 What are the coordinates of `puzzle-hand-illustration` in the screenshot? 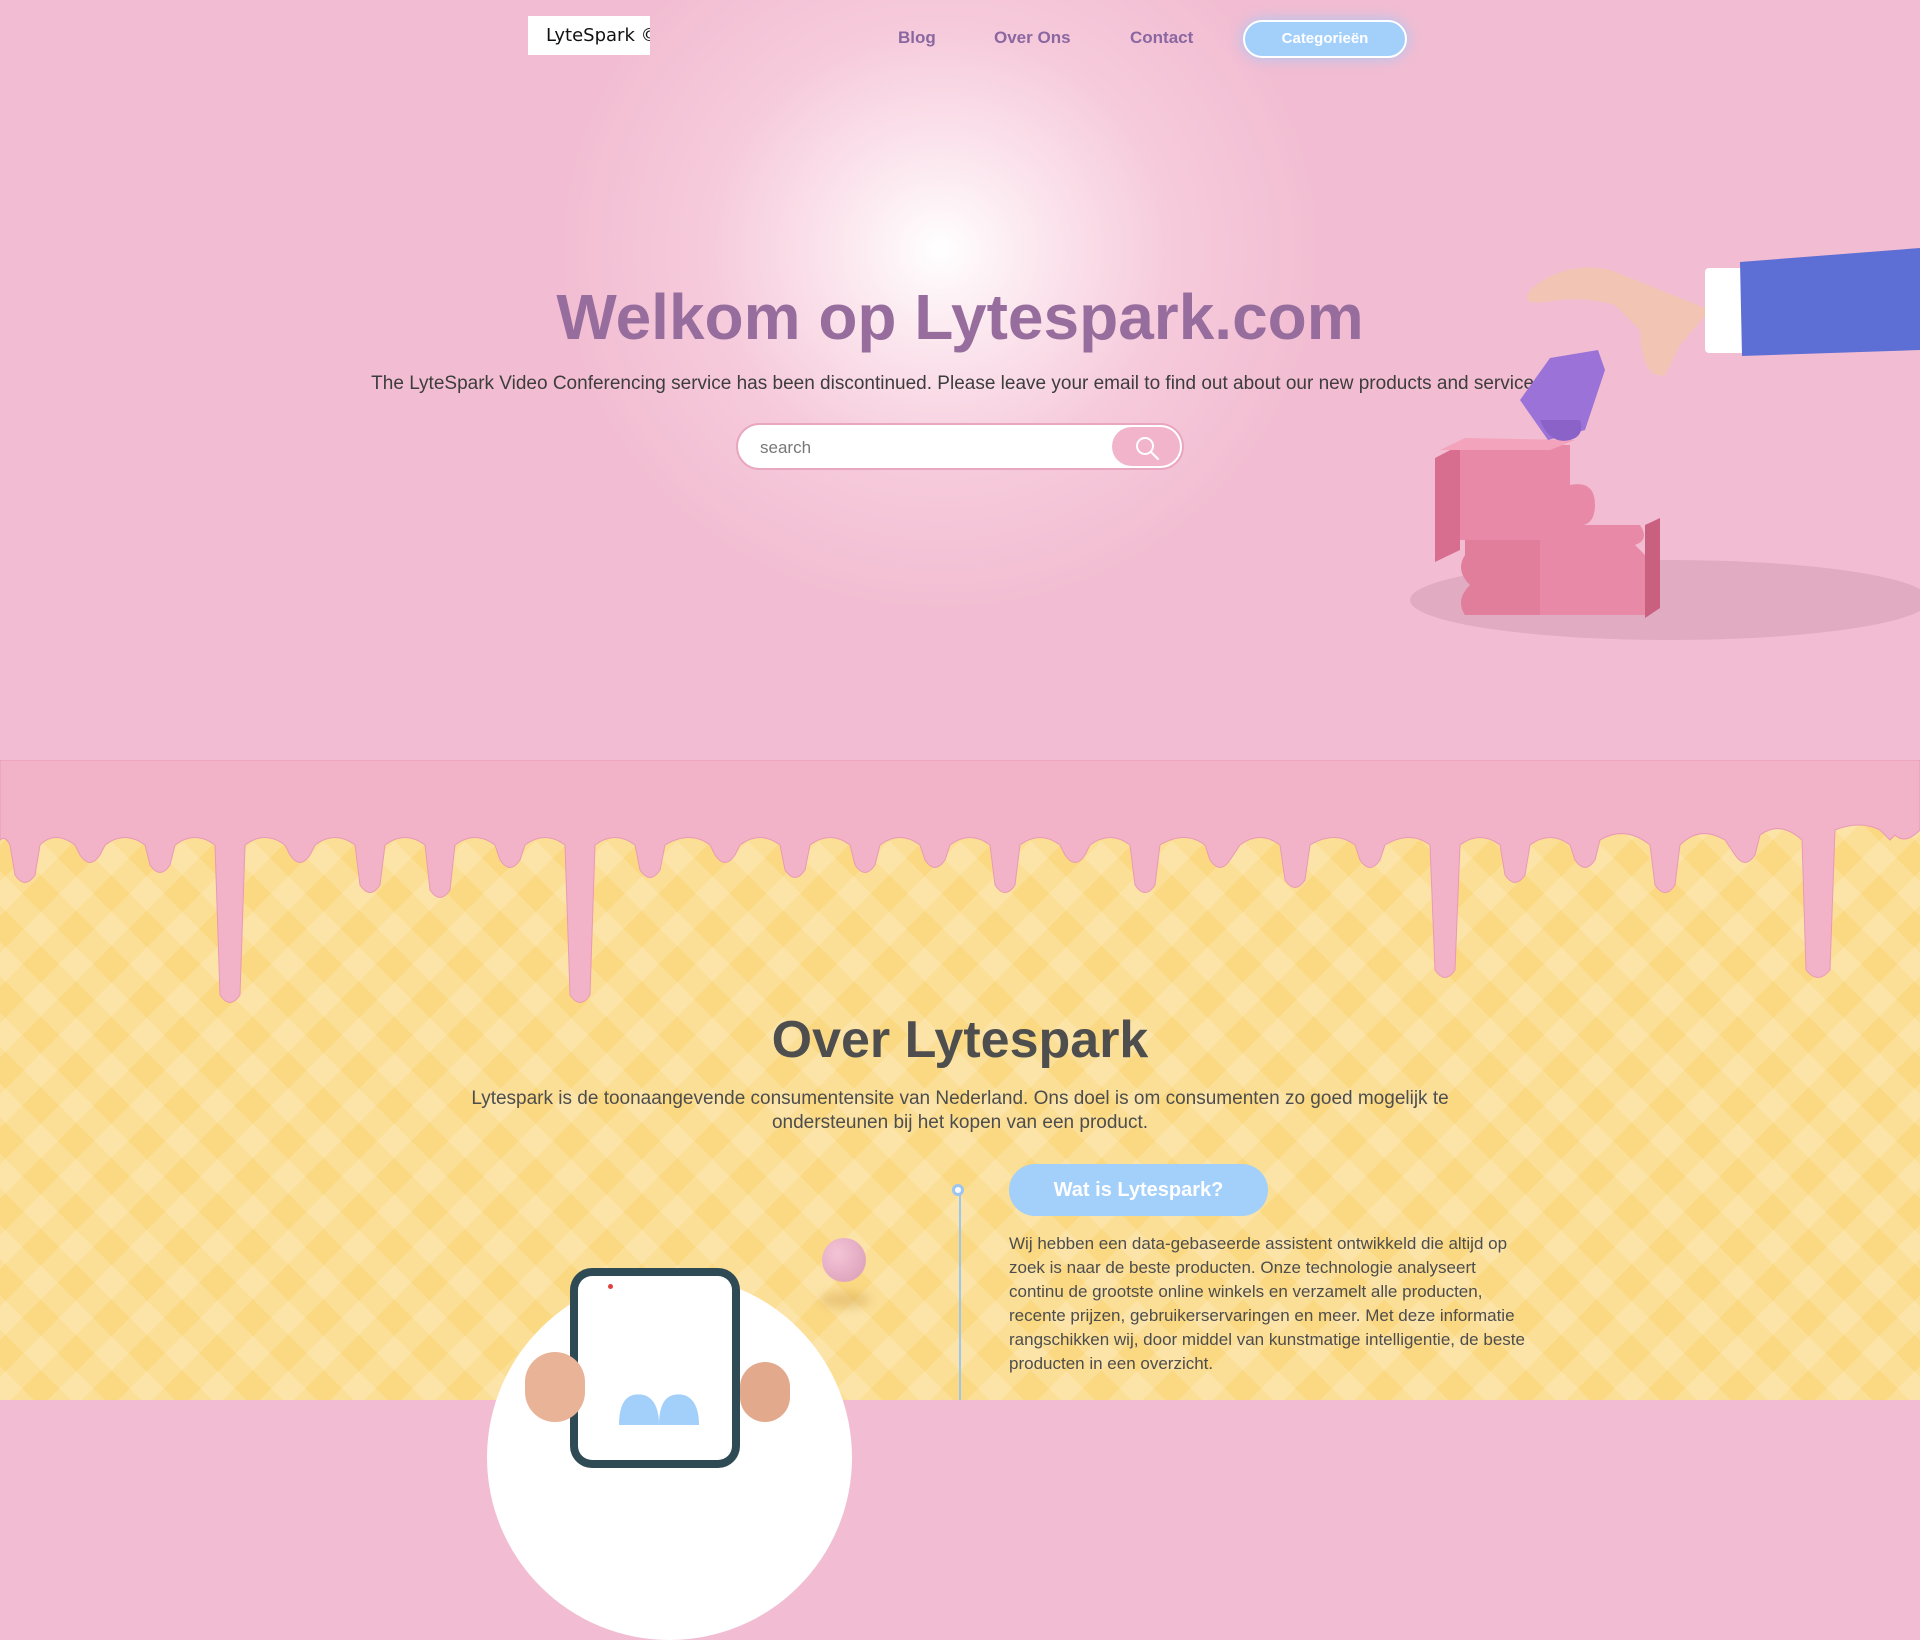 It's located at (1665, 444).